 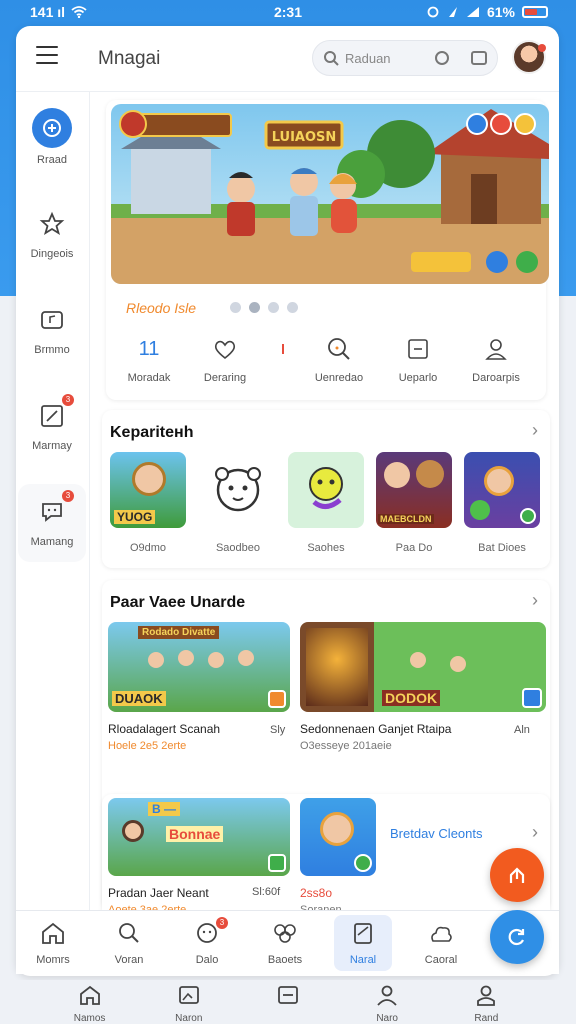 I want to click on status-left: 141 ıl, so click(x=58, y=12).